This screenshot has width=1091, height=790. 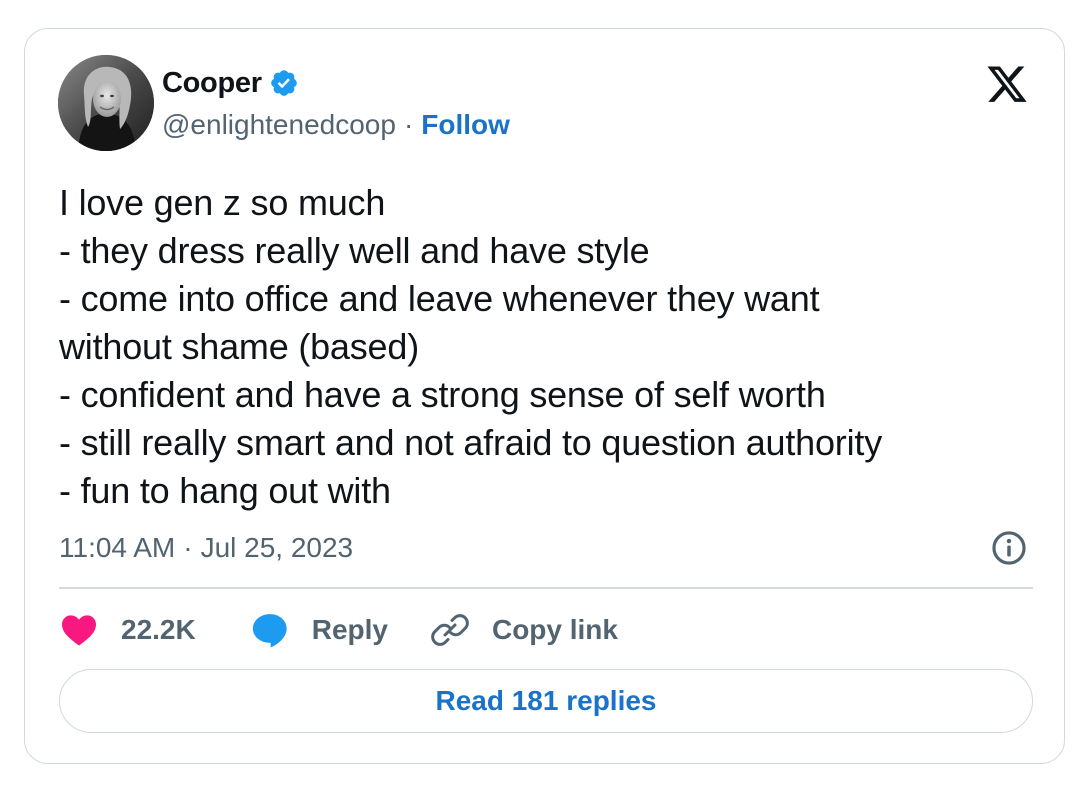 I want to click on tweet-line: without shame (based), so click(x=239, y=346).